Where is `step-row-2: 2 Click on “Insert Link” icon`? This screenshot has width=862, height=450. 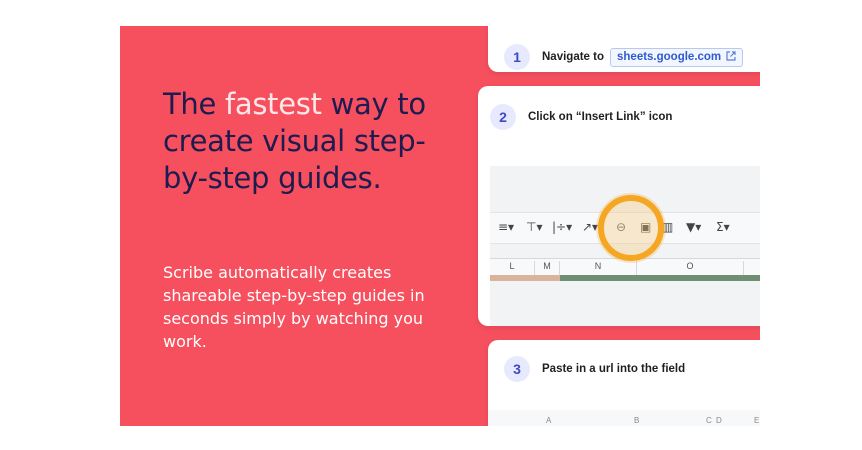 step-row-2: 2 Click on “Insert Link” icon is located at coordinates (581, 117).